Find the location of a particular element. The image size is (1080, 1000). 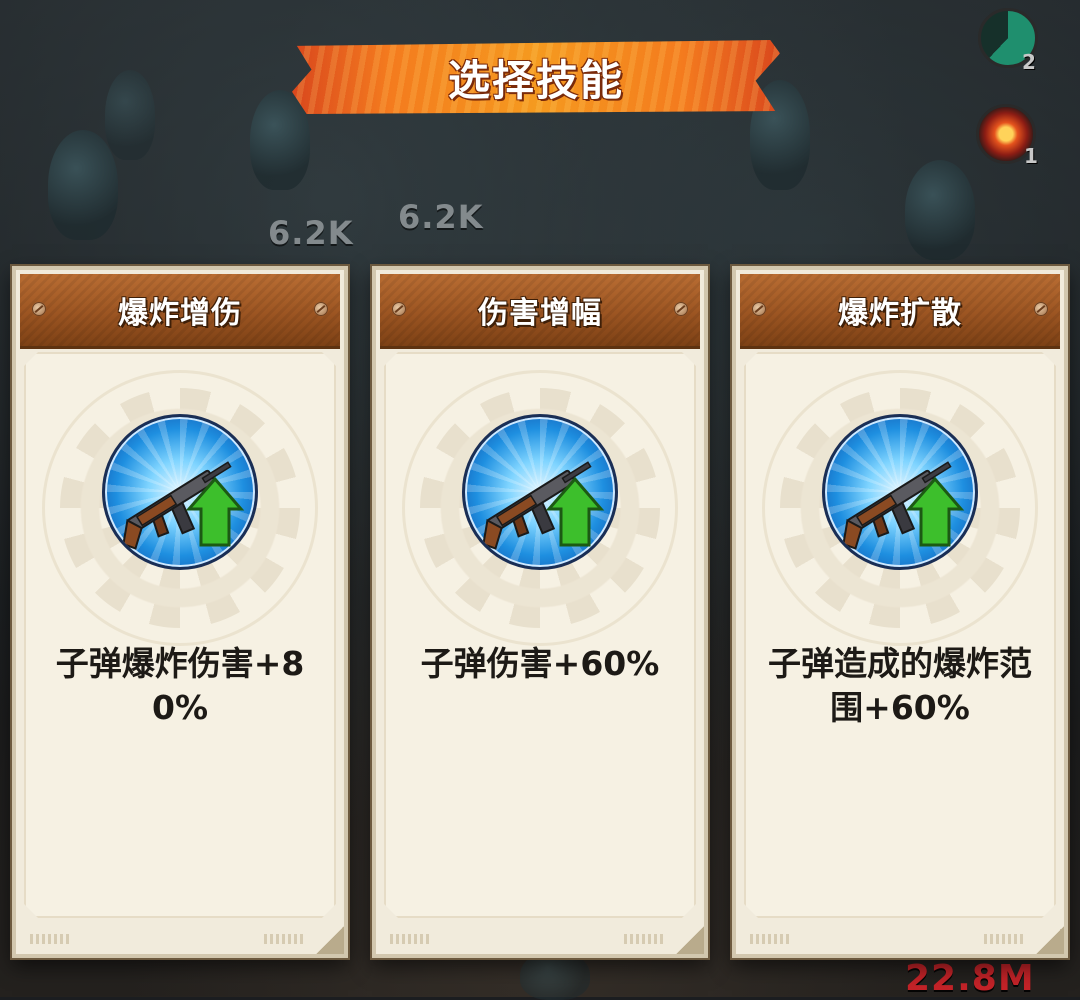

damage-number: 22.8M is located at coordinates (970, 978).